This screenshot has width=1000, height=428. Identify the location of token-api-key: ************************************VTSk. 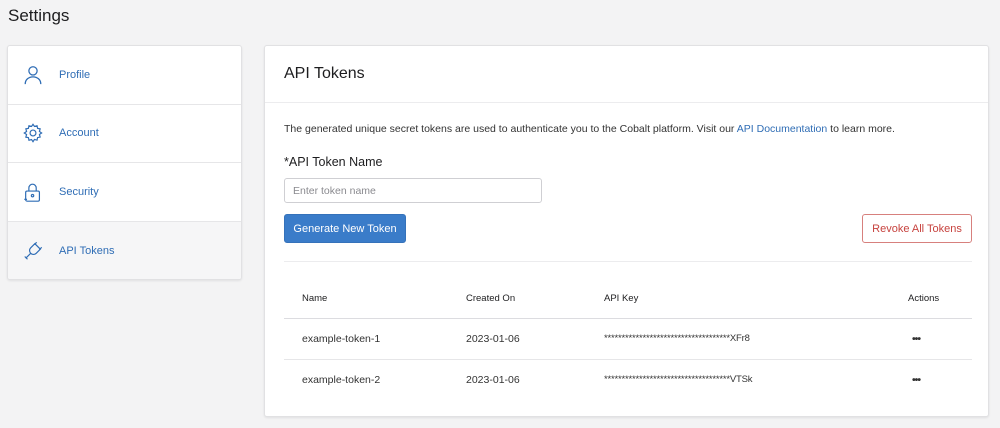
(678, 380).